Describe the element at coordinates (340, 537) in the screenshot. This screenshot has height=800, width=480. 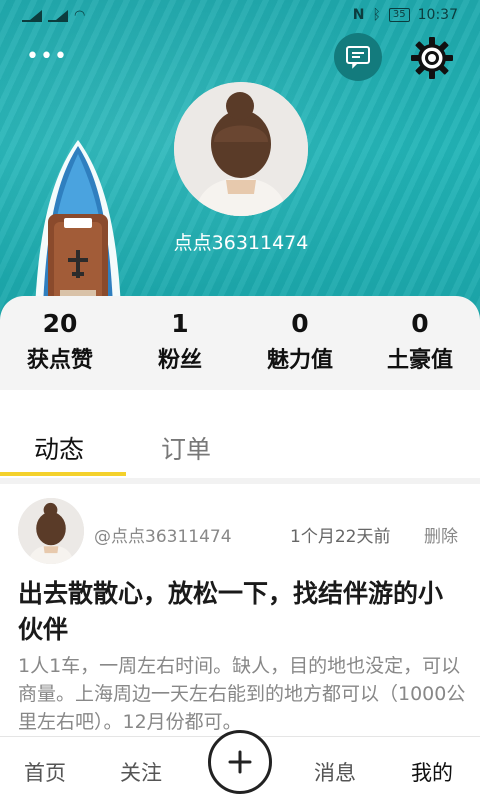
I see `post-timestamp: 1个月22天前` at that location.